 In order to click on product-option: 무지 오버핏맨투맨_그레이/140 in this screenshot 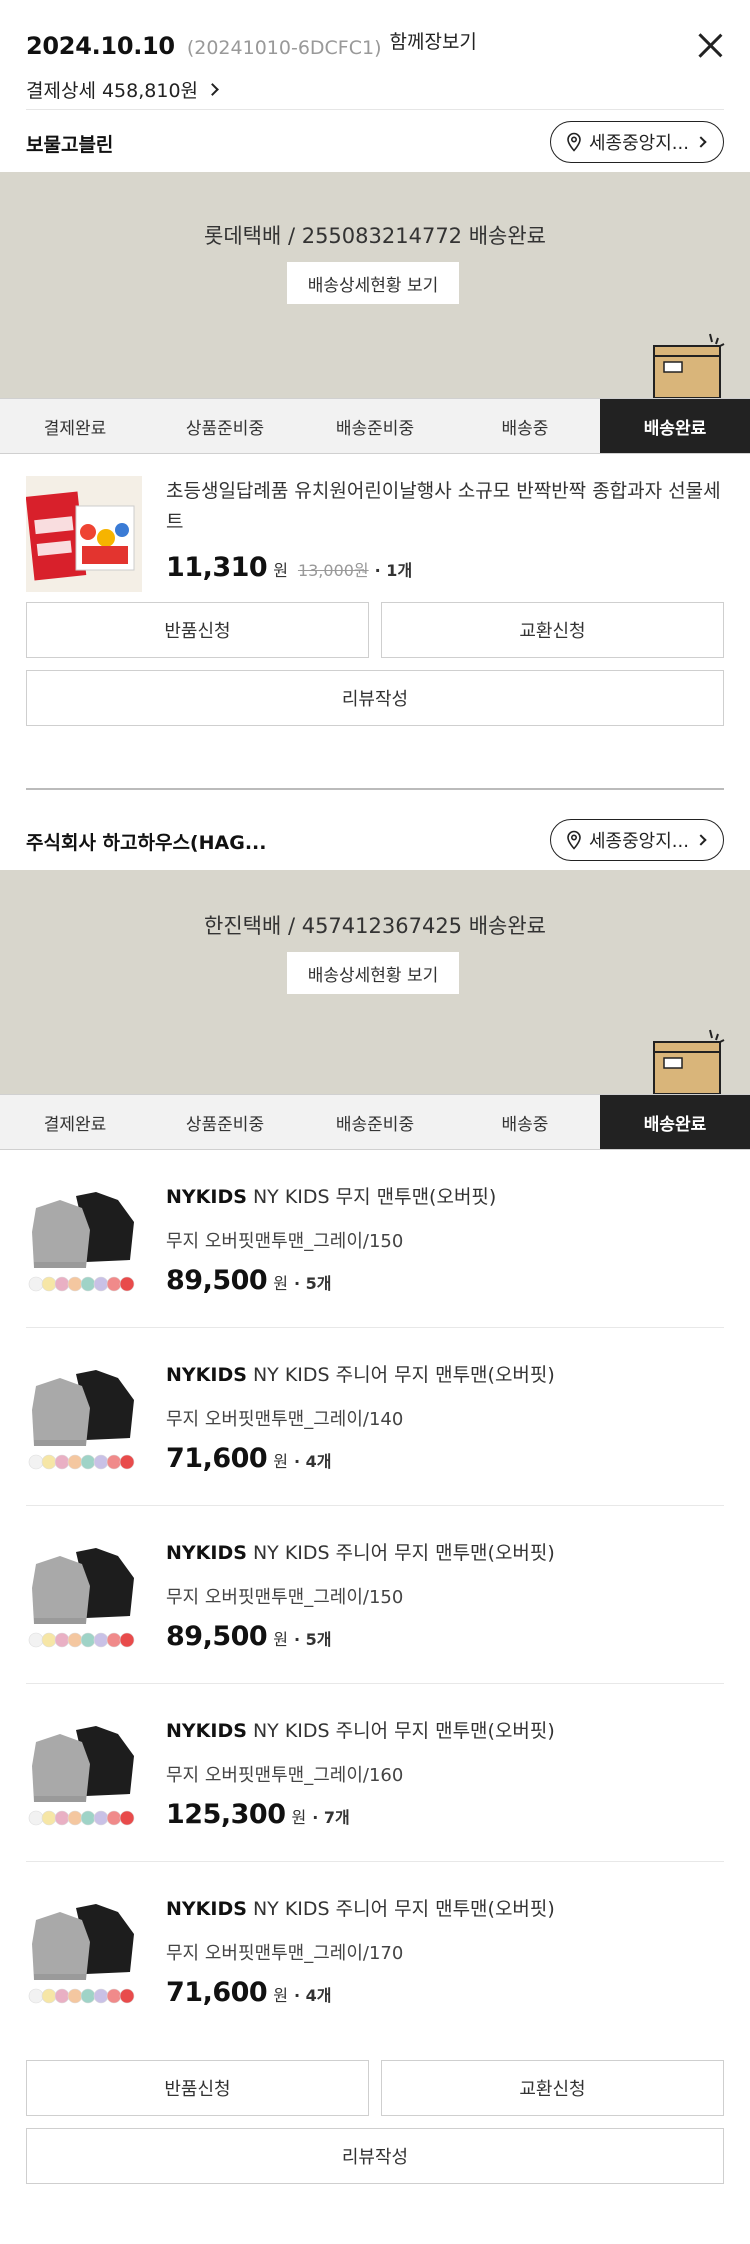, I will do `click(285, 1419)`.